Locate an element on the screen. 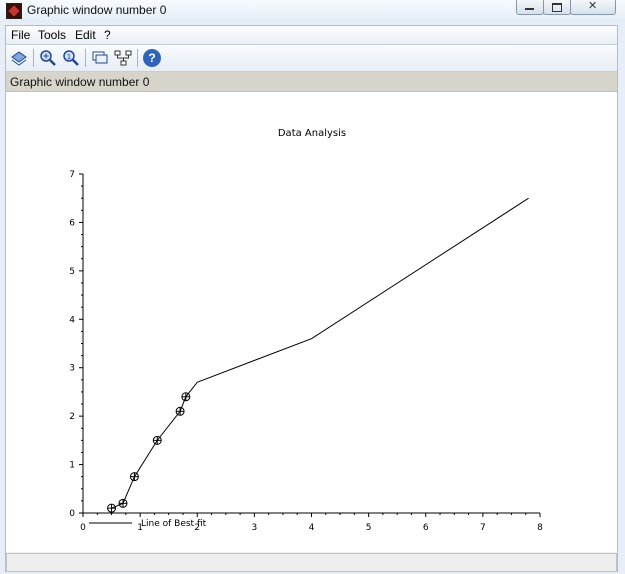 The image size is (625, 574). toolbar: 1 ? is located at coordinates (311, 58).